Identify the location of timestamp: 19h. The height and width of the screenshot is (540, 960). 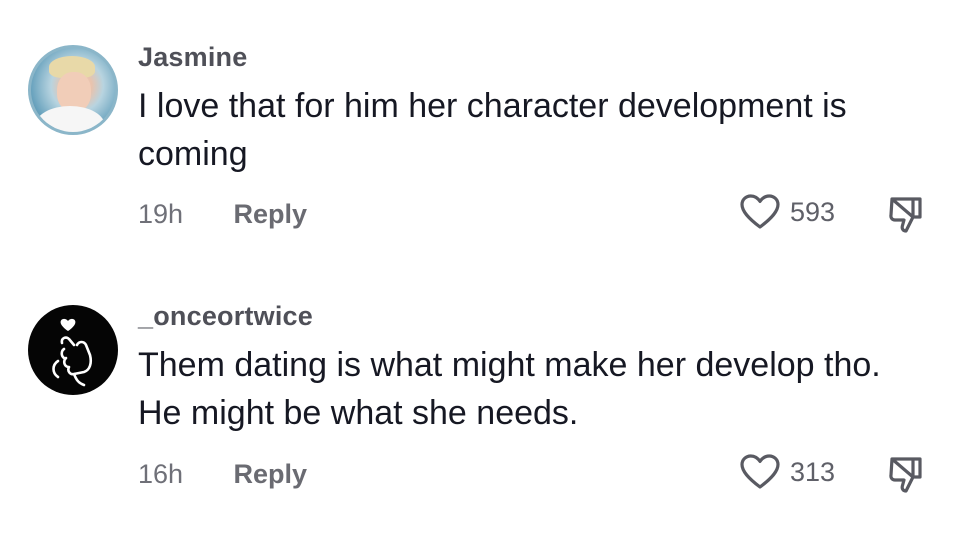
(161, 214).